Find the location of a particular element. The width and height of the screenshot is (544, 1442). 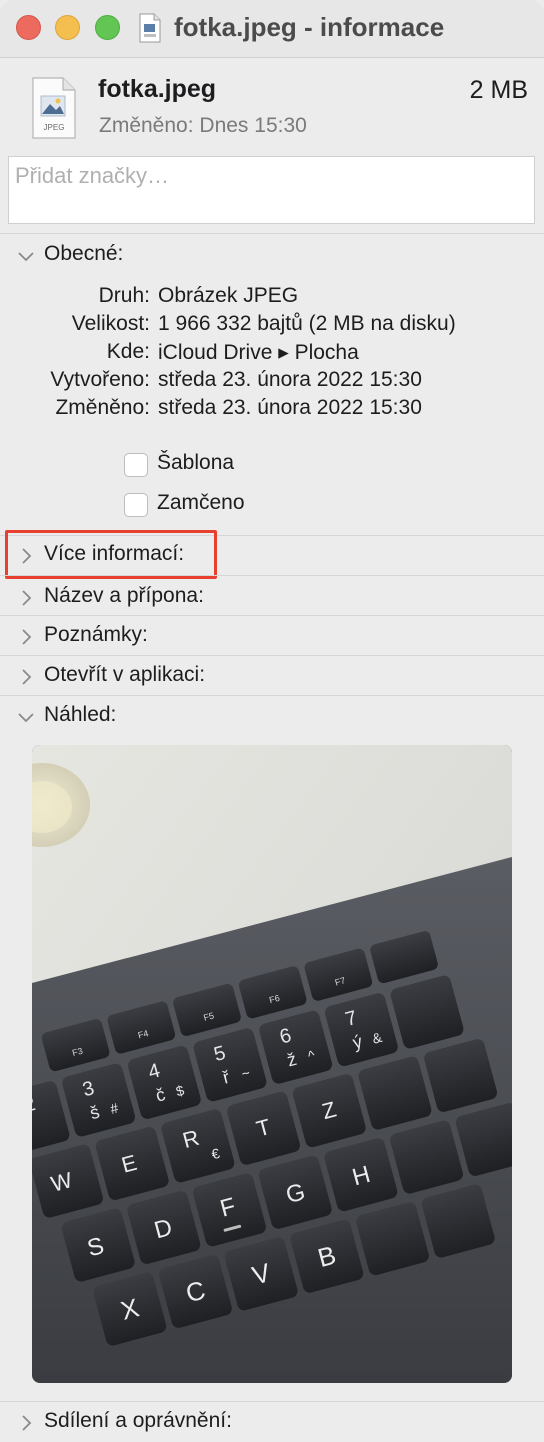

modified-value: Dnes 15:30 is located at coordinates (253, 125).